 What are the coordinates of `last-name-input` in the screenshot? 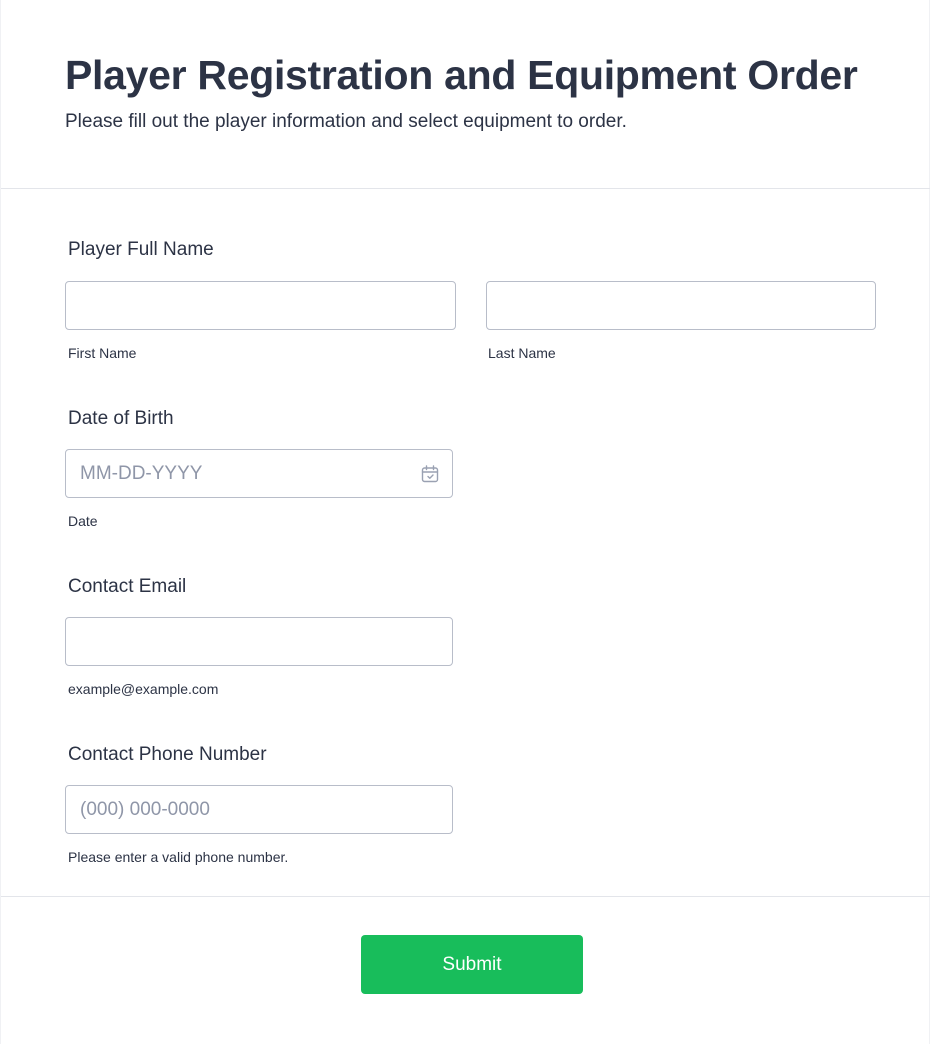 It's located at (681, 305).